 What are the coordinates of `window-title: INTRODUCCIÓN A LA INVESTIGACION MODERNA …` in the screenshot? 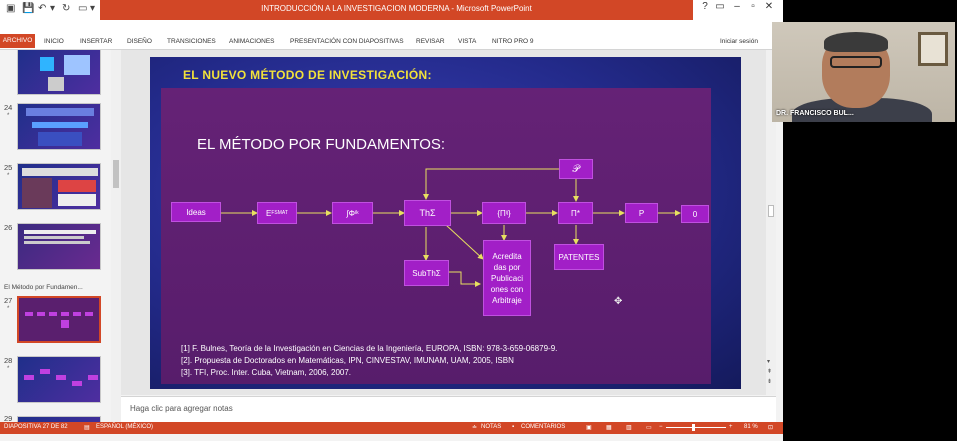 It's located at (396, 8).